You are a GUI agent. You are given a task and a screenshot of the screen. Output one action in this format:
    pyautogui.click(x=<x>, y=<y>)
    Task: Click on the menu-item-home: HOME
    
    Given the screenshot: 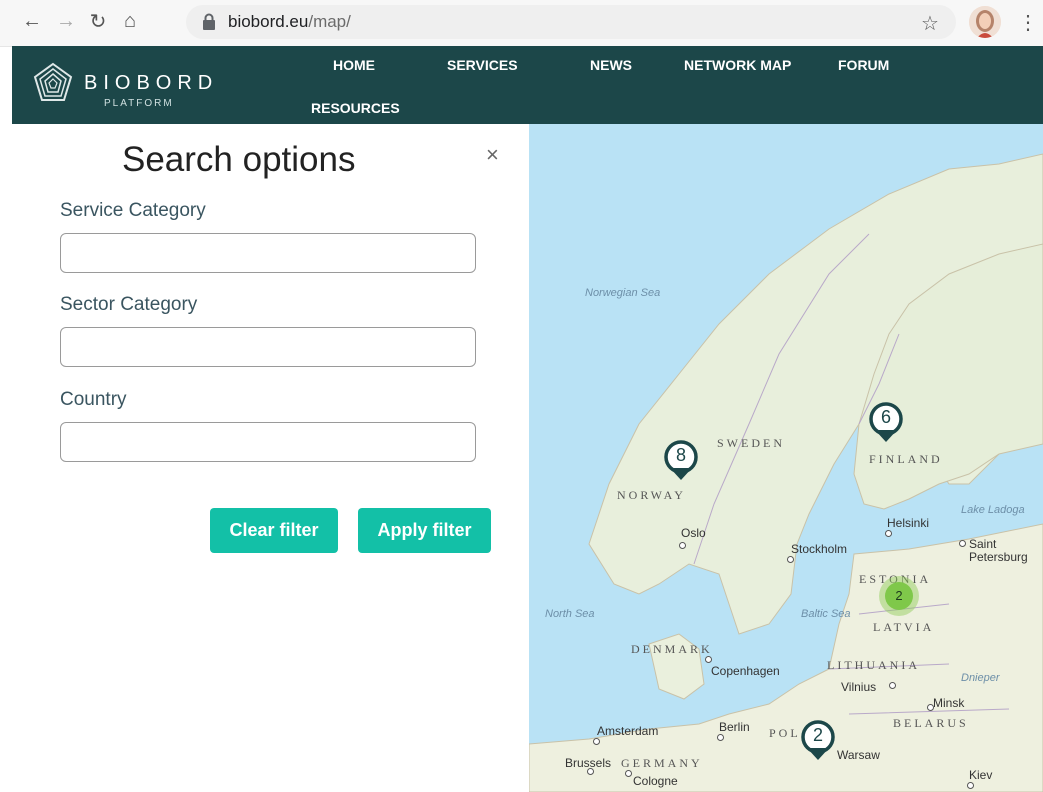 What is the action you would take?
    pyautogui.click(x=354, y=65)
    